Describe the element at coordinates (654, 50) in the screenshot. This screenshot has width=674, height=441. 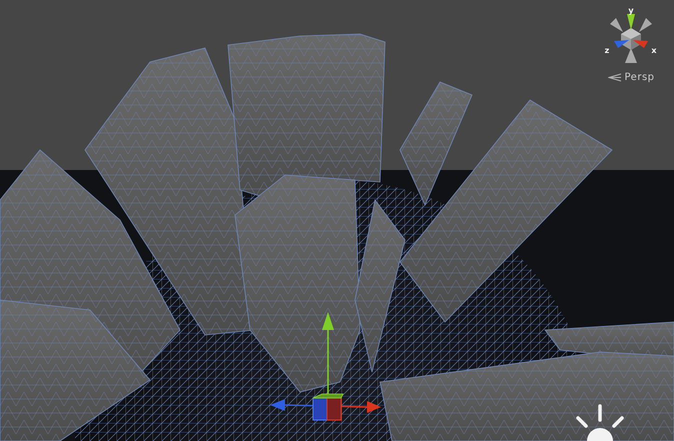
I see `axis-label: x` at that location.